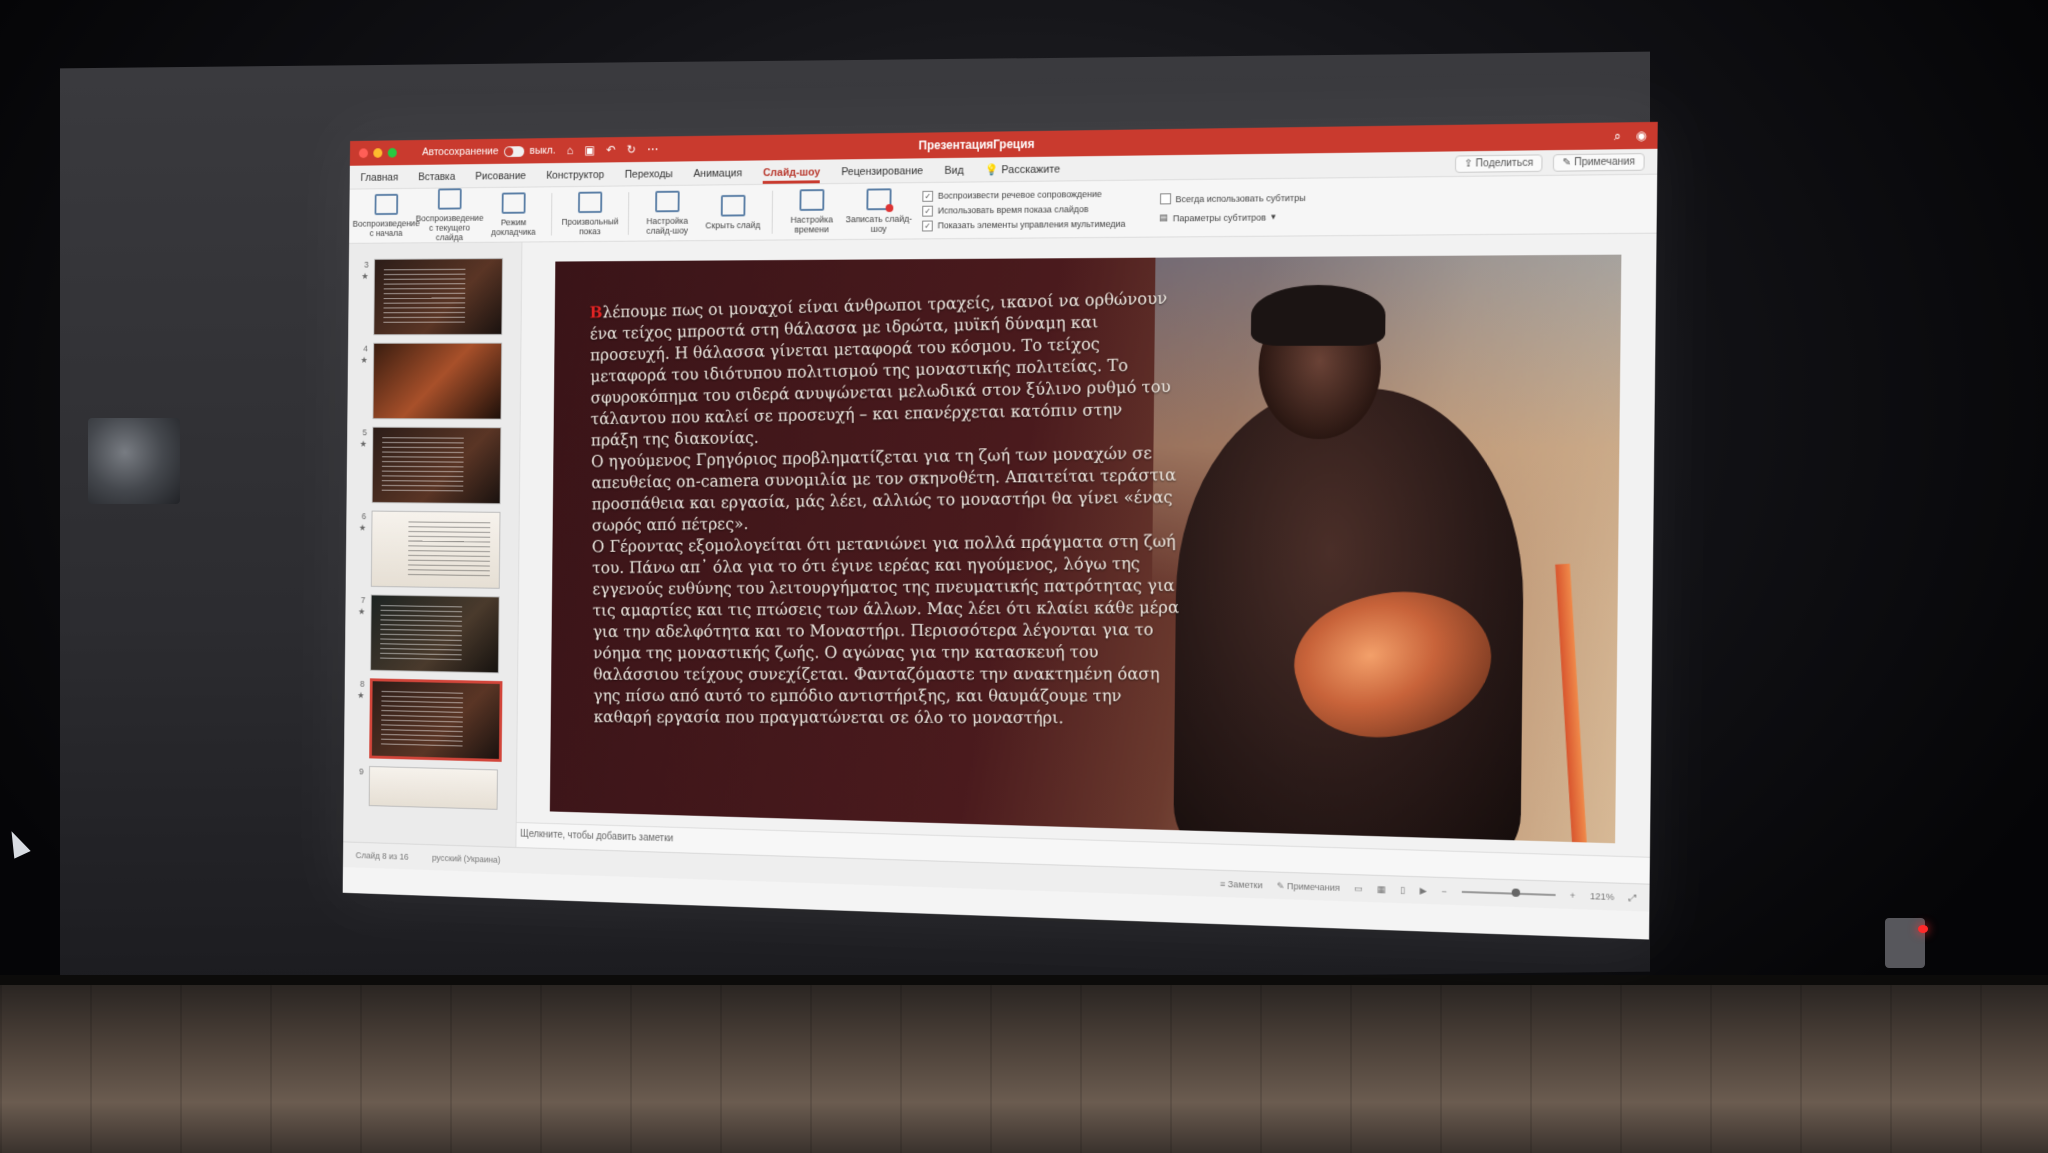  Describe the element at coordinates (1240, 198) in the screenshot. I see `always-subtitles-label: Всегда использовать субтитры` at that location.